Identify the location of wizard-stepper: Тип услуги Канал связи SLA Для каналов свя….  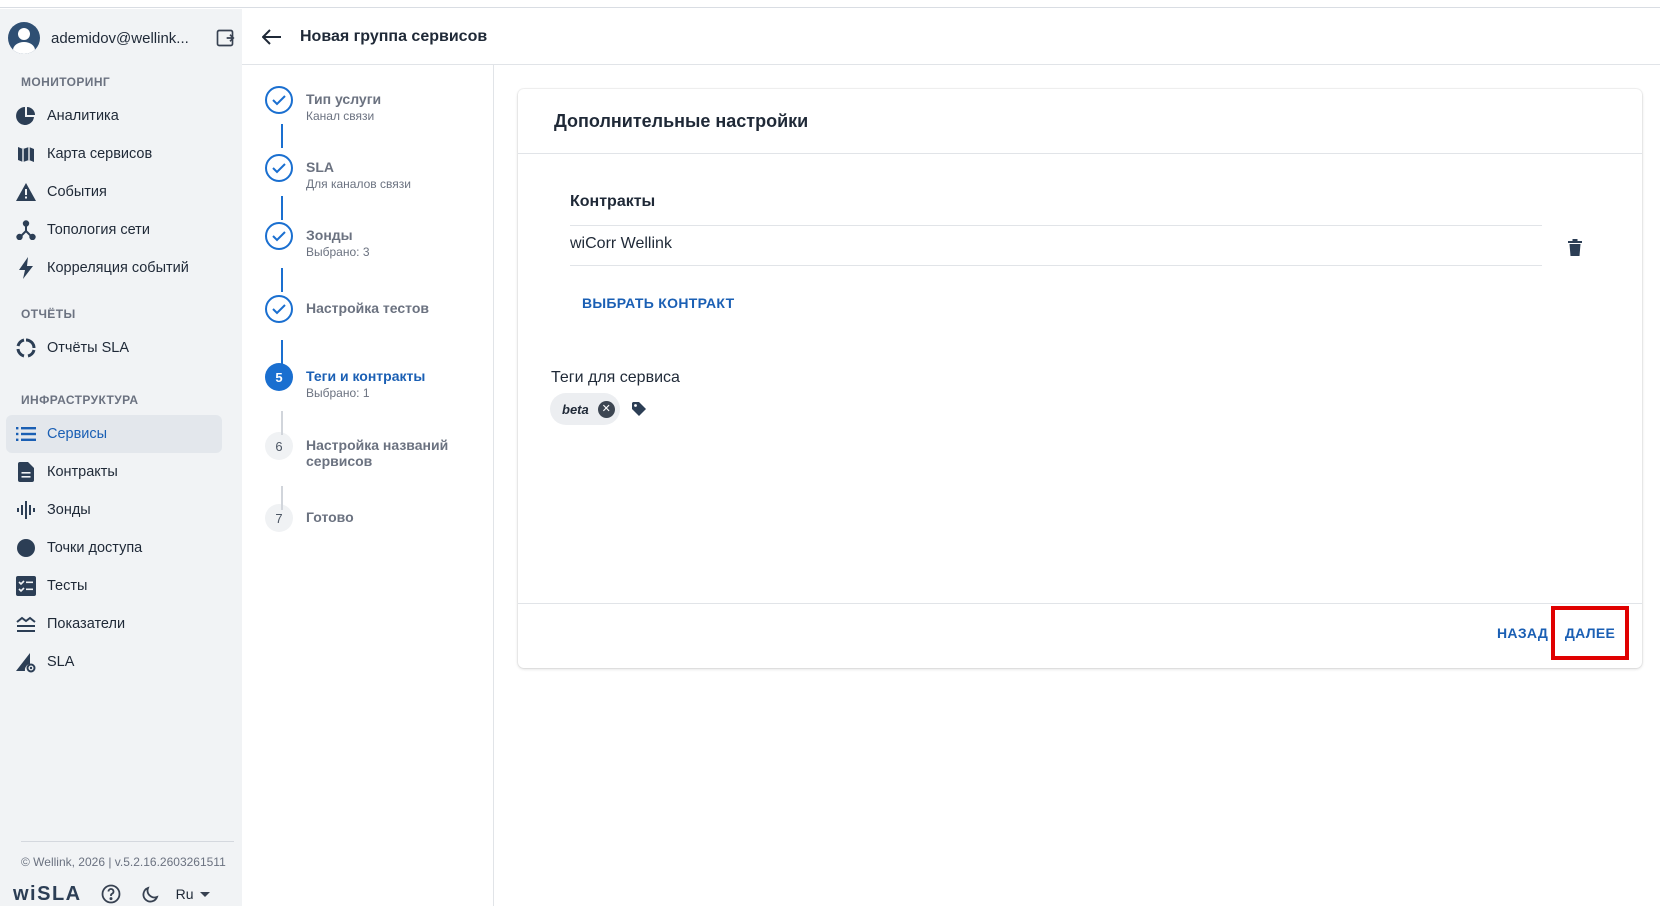
(368, 485).